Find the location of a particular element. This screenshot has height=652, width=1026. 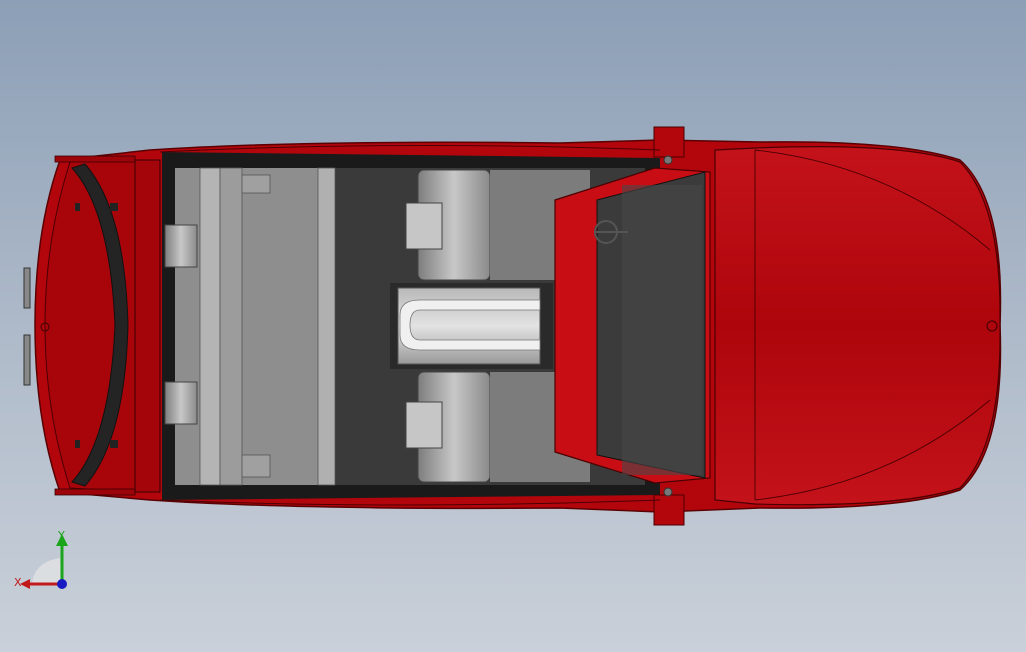

y-axis-label: Y is located at coordinates (61, 535).